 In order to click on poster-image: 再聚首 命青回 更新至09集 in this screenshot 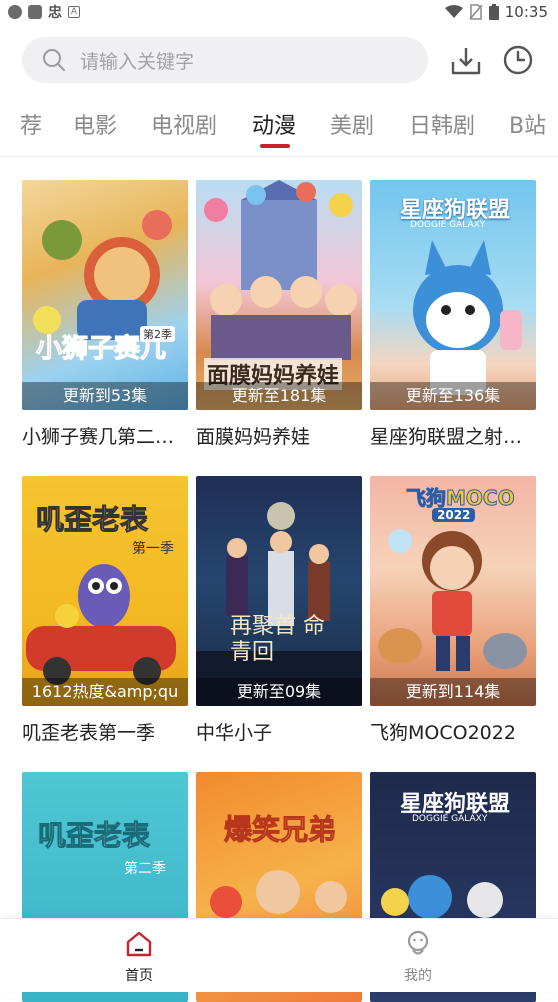, I will do `click(279, 591)`.